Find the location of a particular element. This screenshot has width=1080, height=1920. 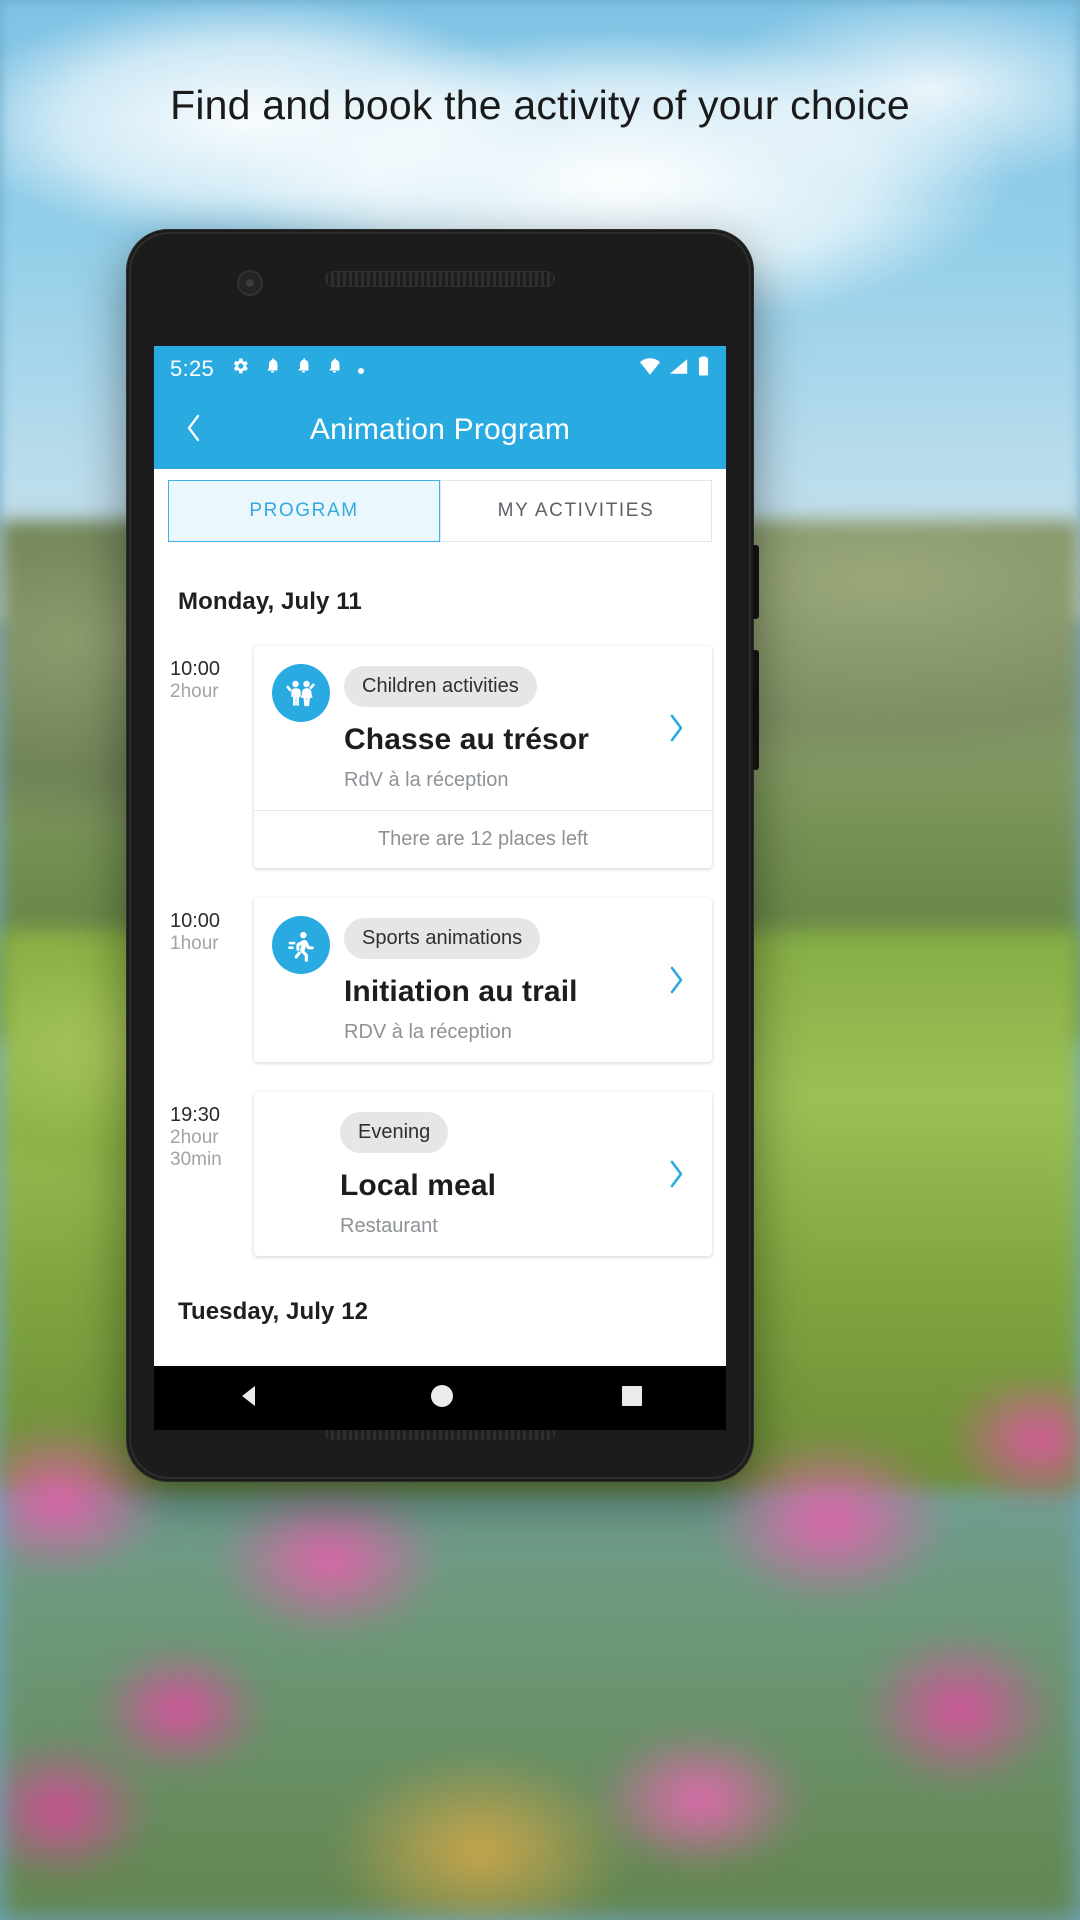

android-nav-bar is located at coordinates (440, 1398).